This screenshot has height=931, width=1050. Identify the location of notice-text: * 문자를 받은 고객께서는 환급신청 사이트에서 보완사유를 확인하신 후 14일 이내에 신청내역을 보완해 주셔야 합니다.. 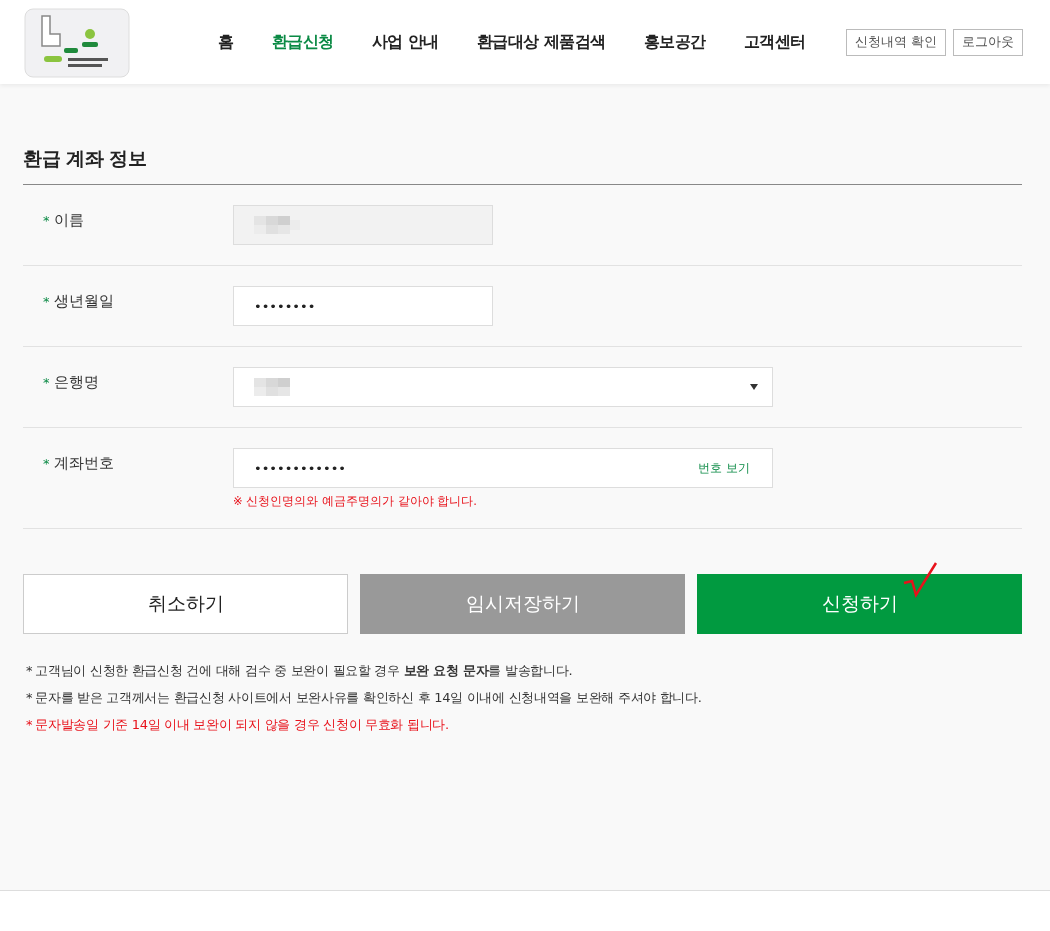
(364, 698).